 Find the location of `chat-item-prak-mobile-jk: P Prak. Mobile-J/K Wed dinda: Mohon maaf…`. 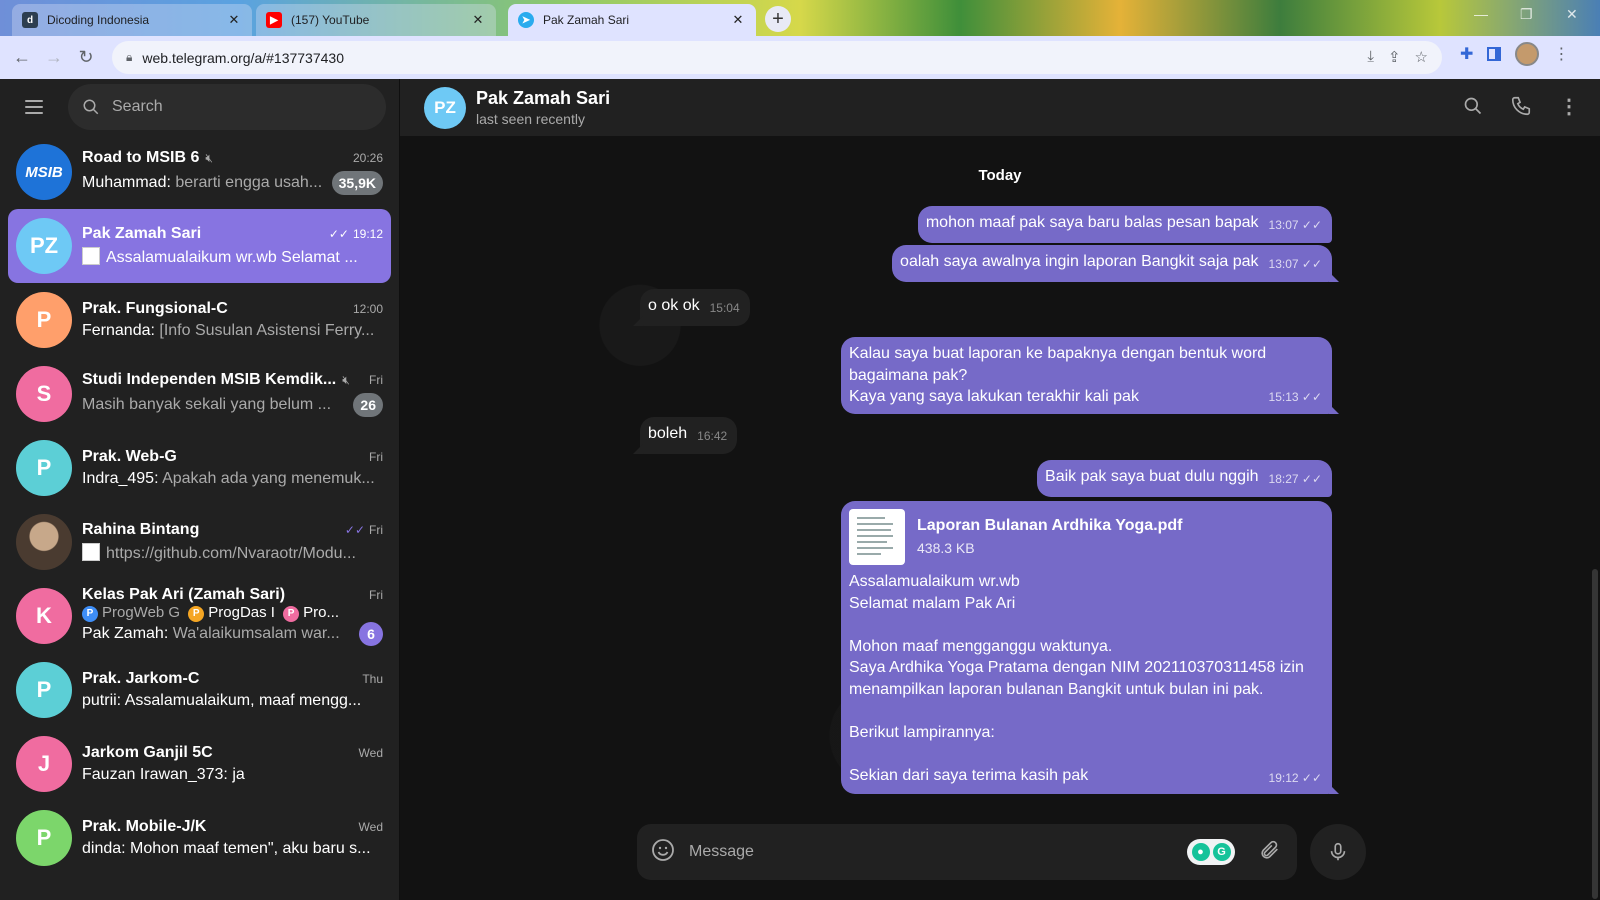

chat-item-prak-mobile-jk: P Prak. Mobile-J/K Wed dinda: Mohon maaf… is located at coordinates (199, 838).